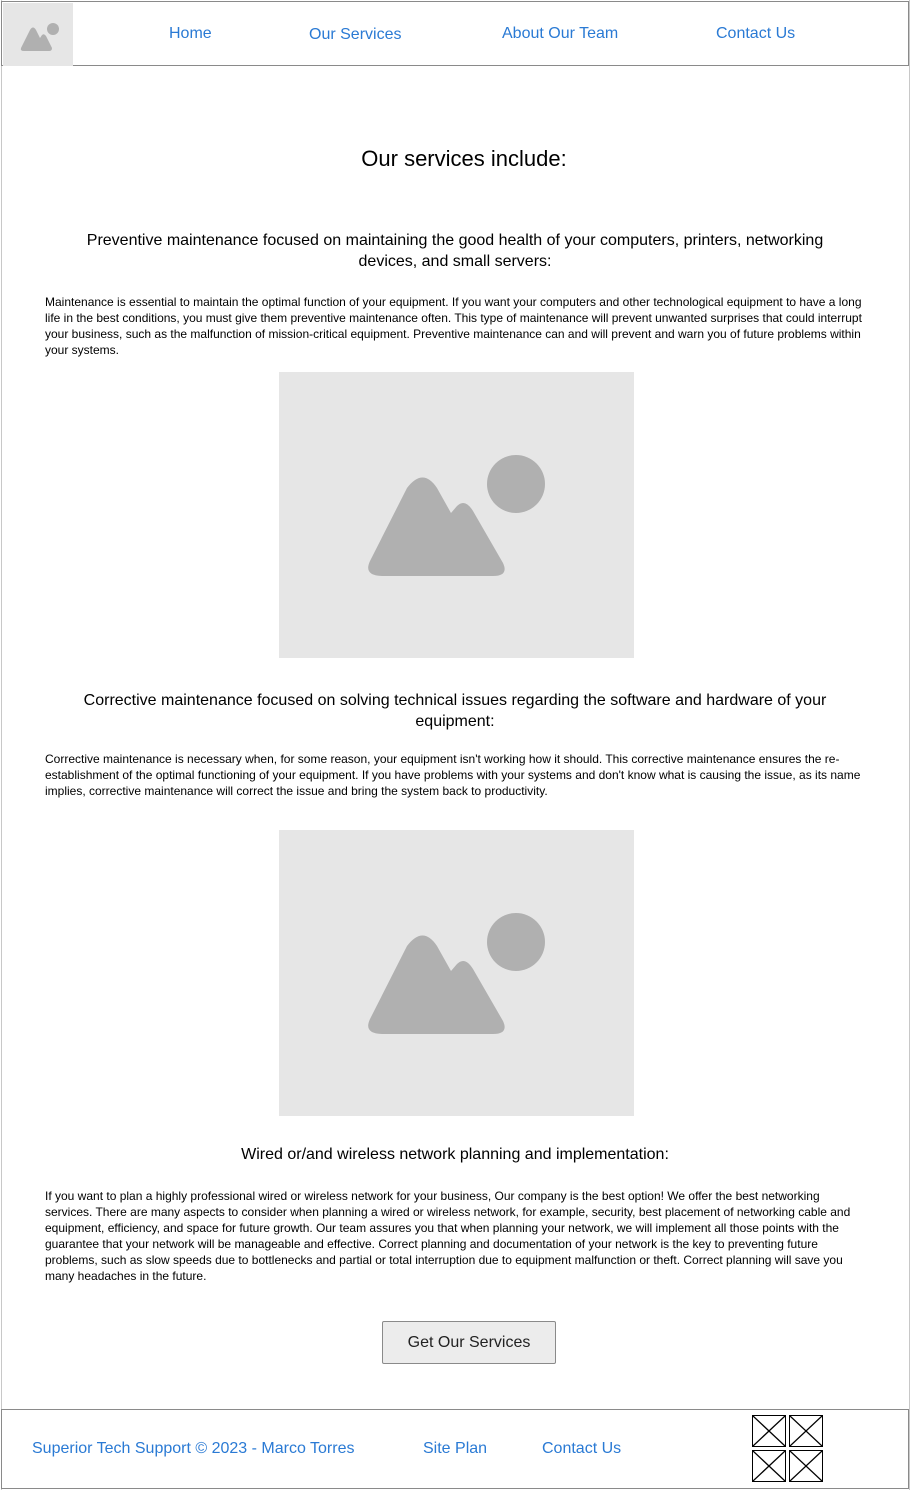  What do you see at coordinates (788, 1449) in the screenshot?
I see `social-icons` at bounding box center [788, 1449].